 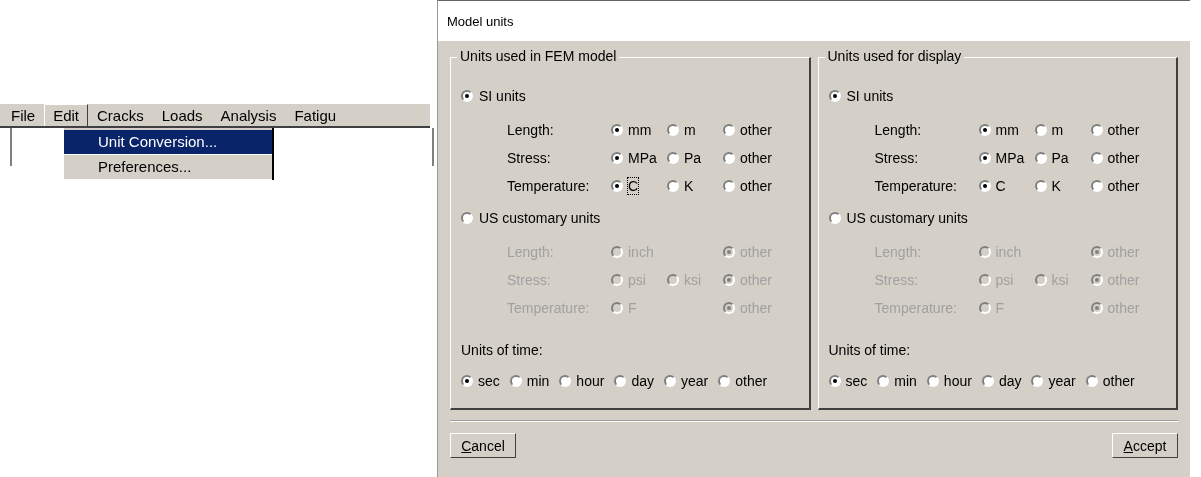 What do you see at coordinates (894, 56) in the screenshot?
I see `group-title: Units used for display` at bounding box center [894, 56].